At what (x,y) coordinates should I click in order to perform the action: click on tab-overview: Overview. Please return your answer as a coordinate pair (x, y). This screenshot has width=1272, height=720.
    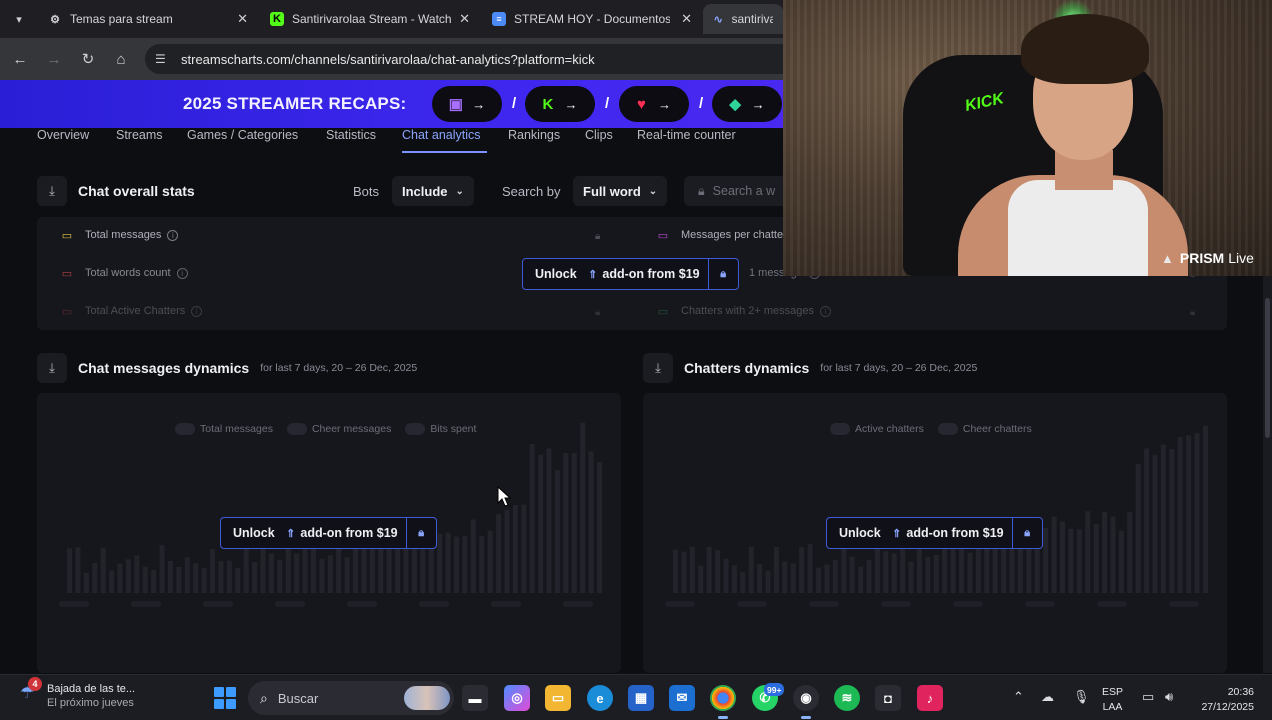
    Looking at the image, I should click on (63, 135).